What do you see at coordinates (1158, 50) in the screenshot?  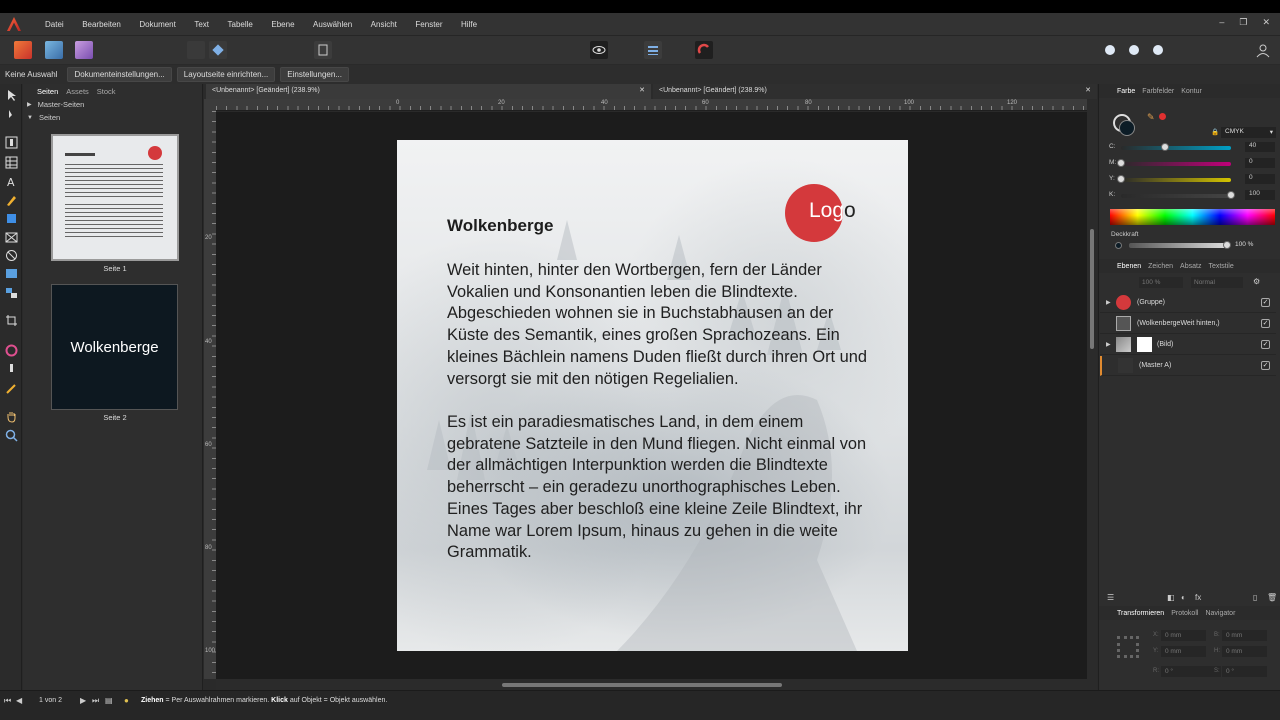 I see `insert-shape-icon` at bounding box center [1158, 50].